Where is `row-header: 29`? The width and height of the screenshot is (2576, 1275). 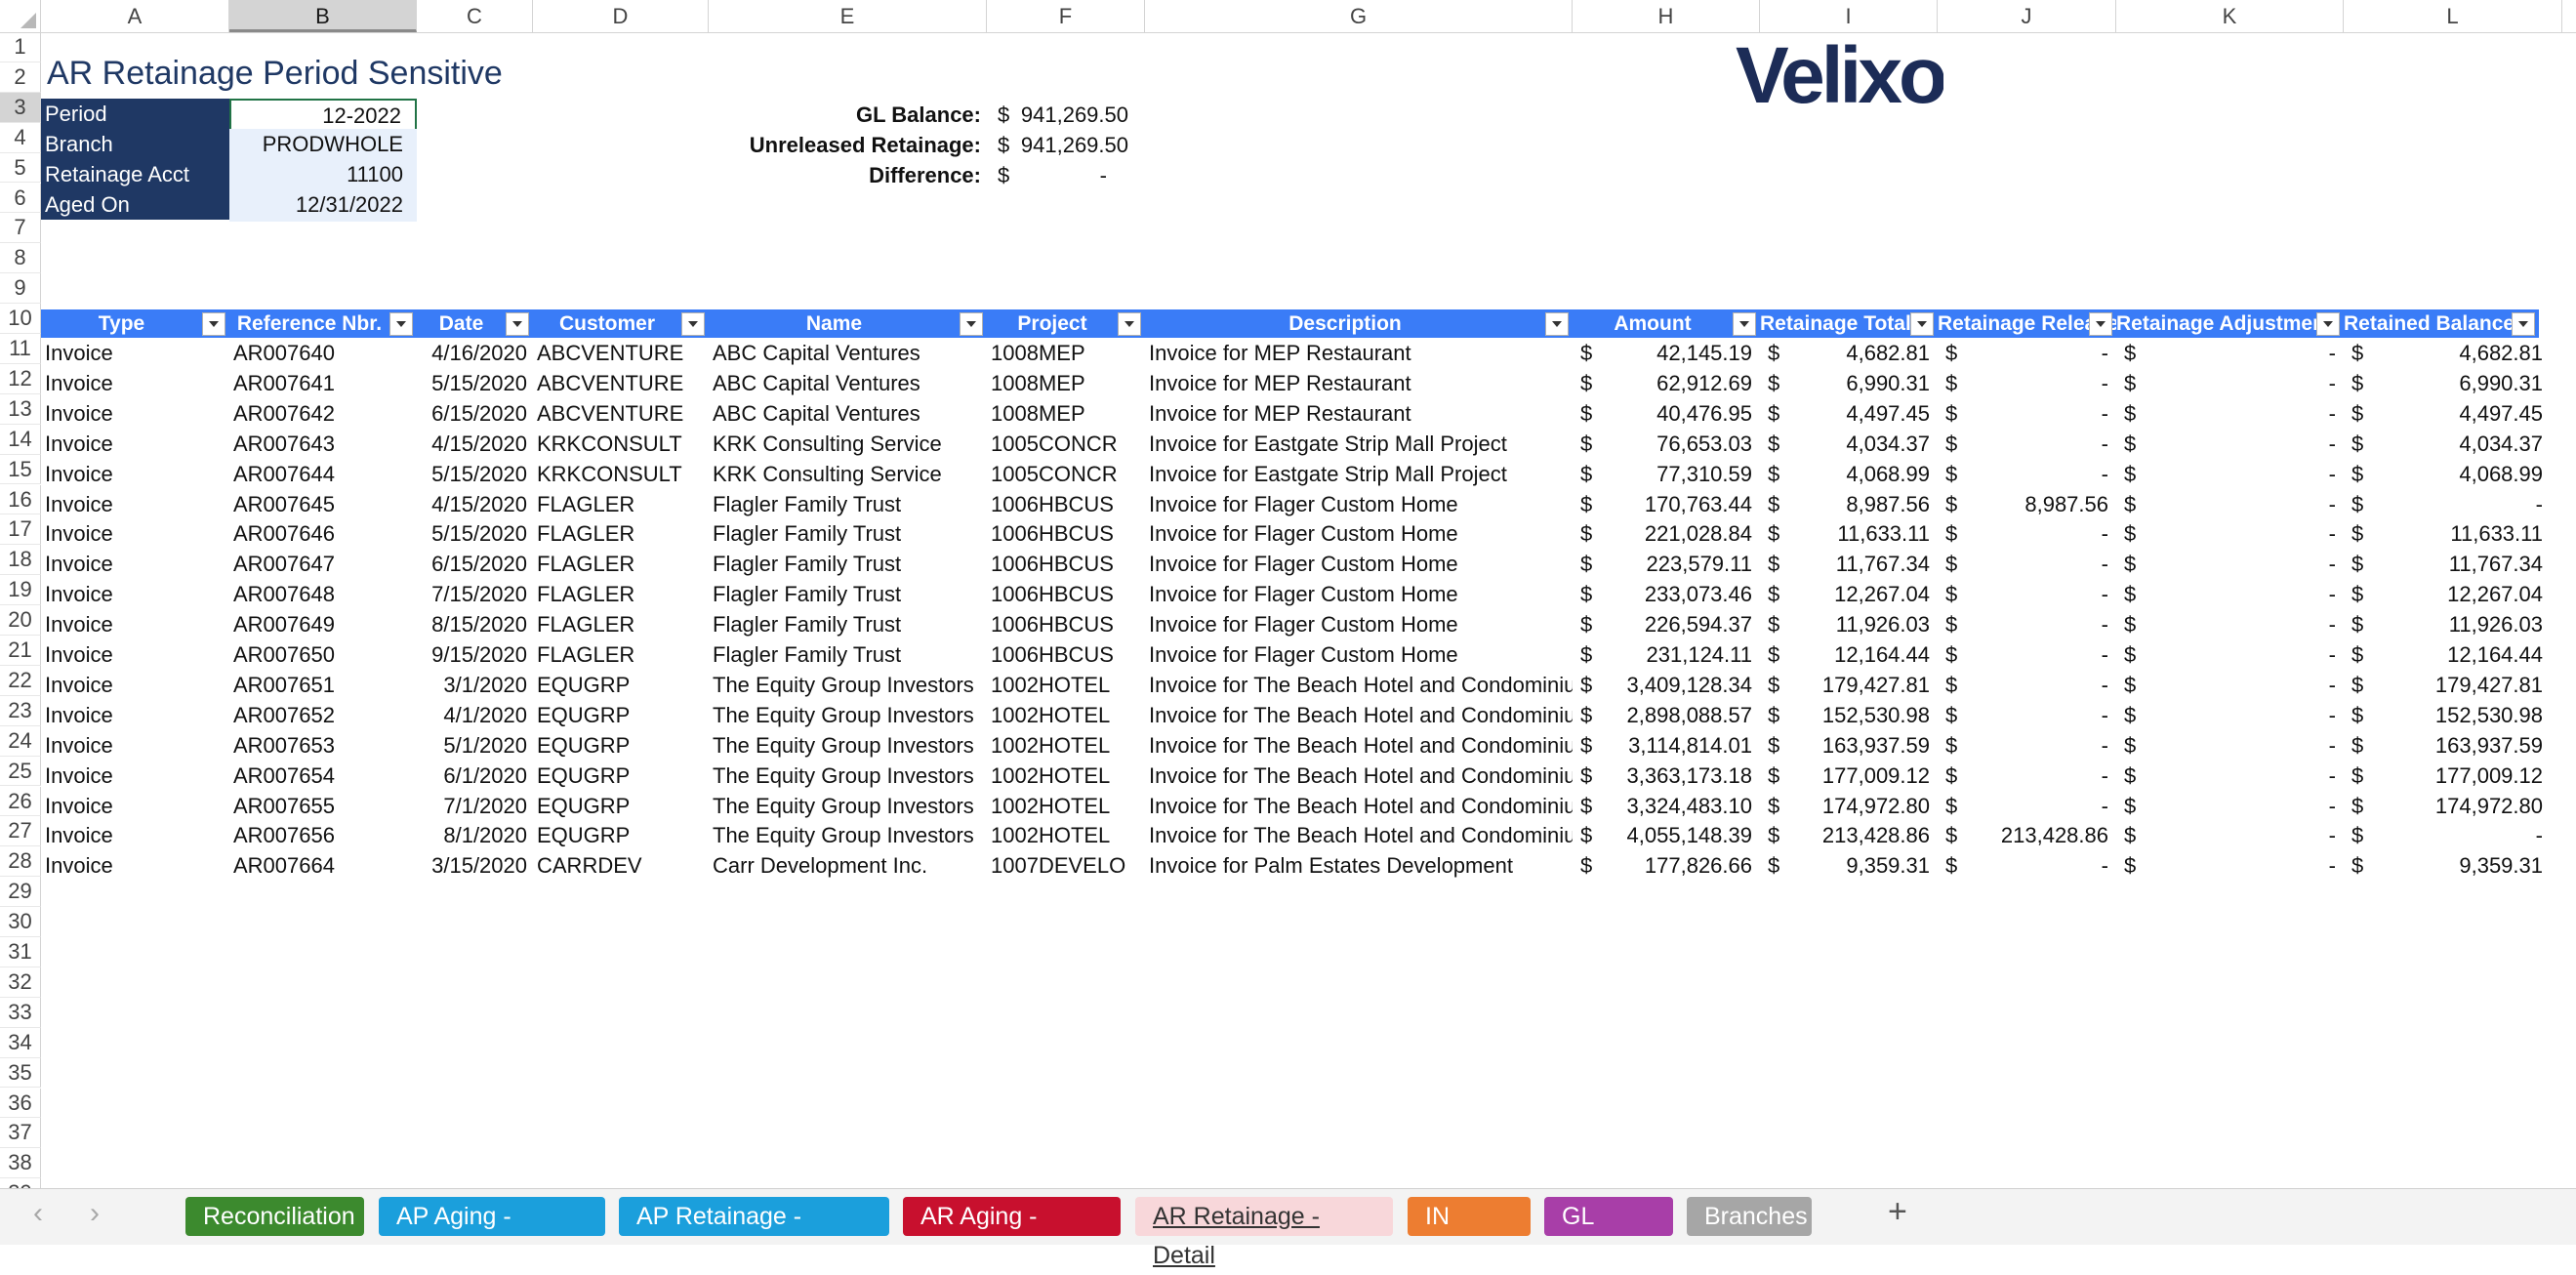 row-header: 29 is located at coordinates (20, 893).